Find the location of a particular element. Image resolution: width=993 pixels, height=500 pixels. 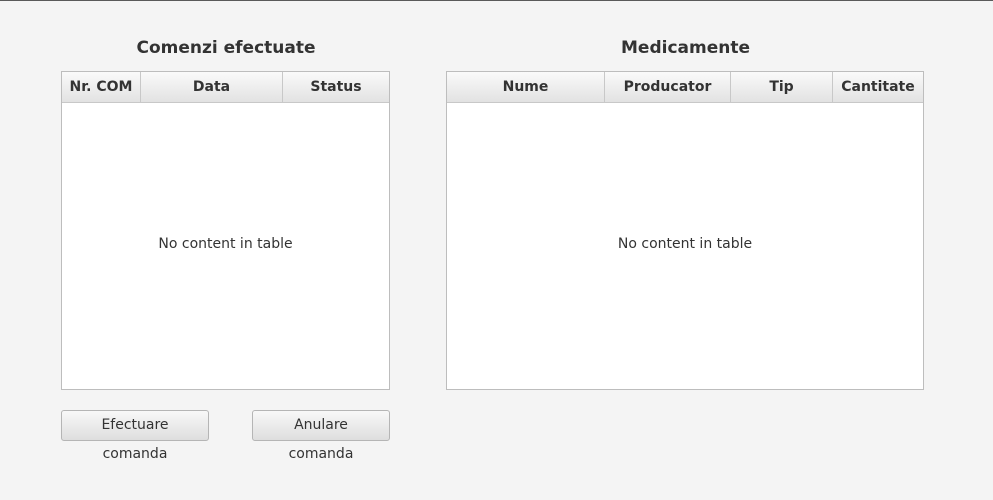

window-top-border is located at coordinates (496, 0).